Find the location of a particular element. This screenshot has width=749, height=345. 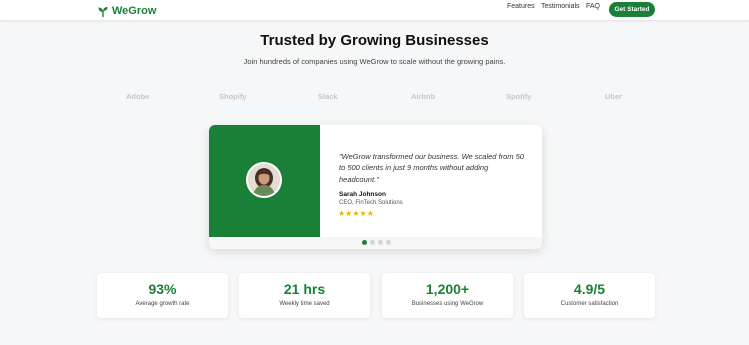

client-logo-spotify: Spotify is located at coordinates (519, 96).